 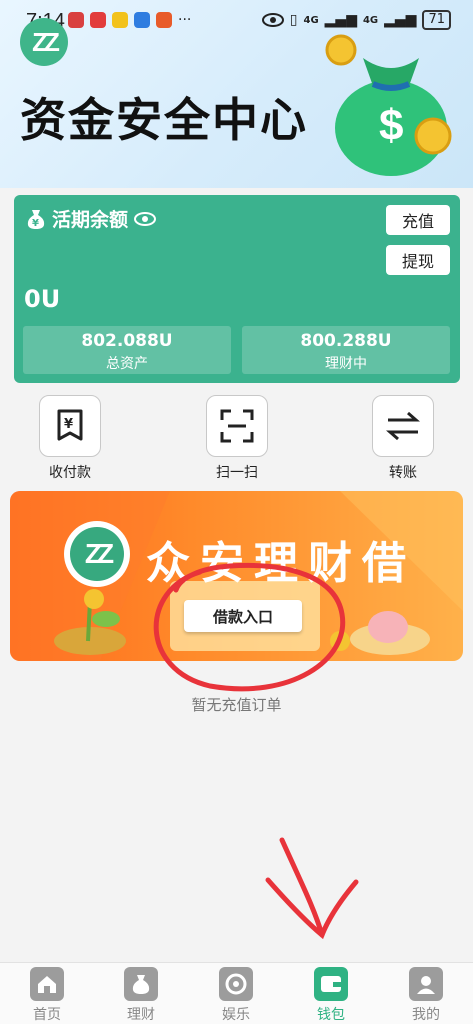 I want to click on money-bag-illustration: $, so click(x=388, y=105).